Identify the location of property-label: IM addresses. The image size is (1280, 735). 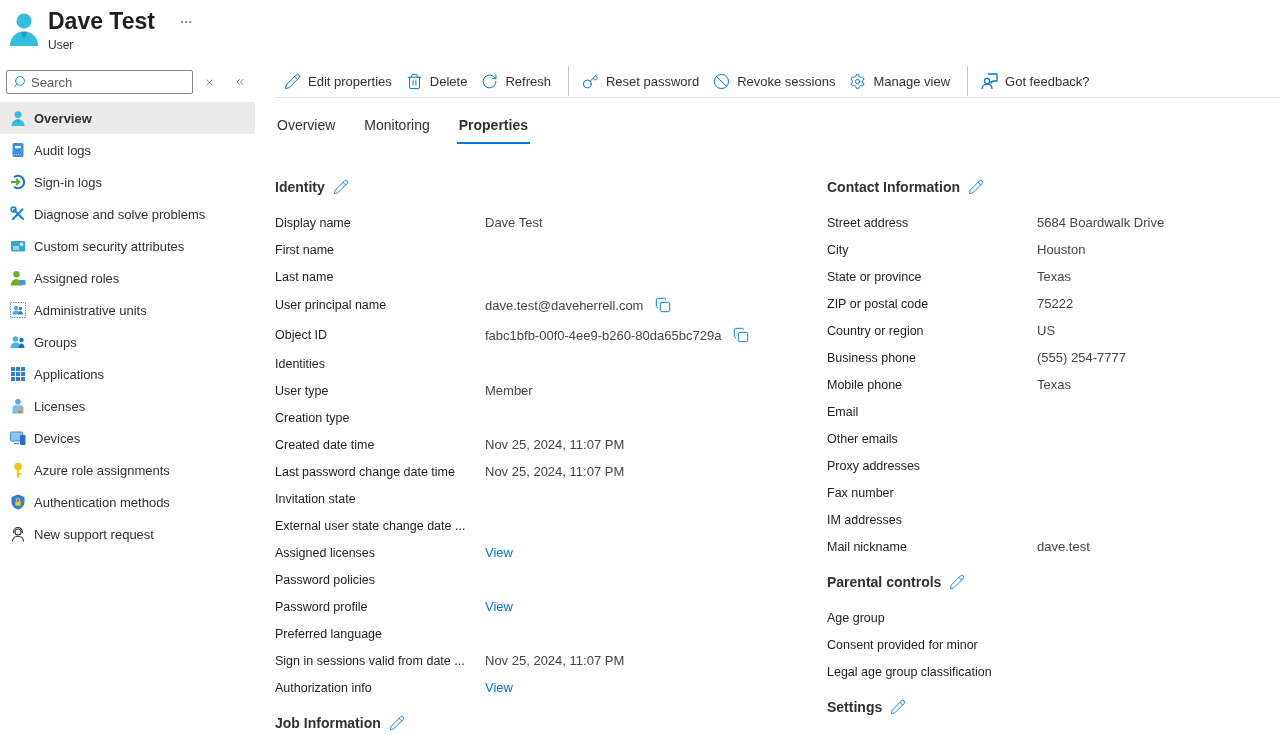
(865, 519).